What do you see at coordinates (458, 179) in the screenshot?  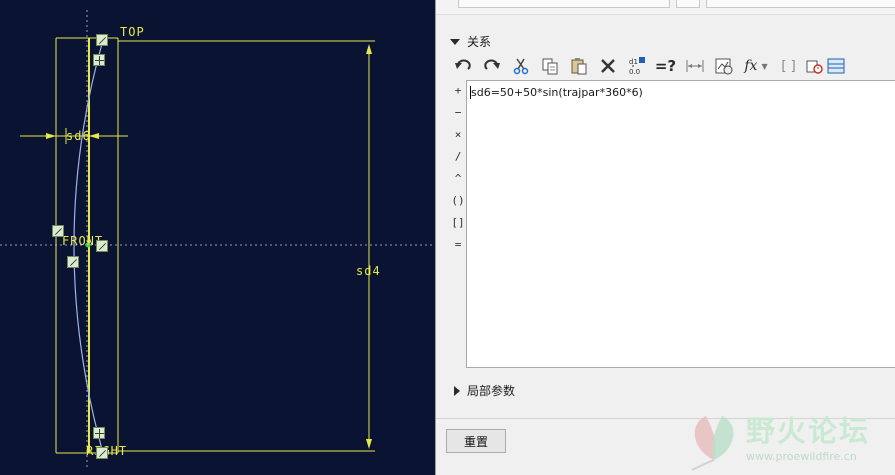 I see `operator-power: ^` at bounding box center [458, 179].